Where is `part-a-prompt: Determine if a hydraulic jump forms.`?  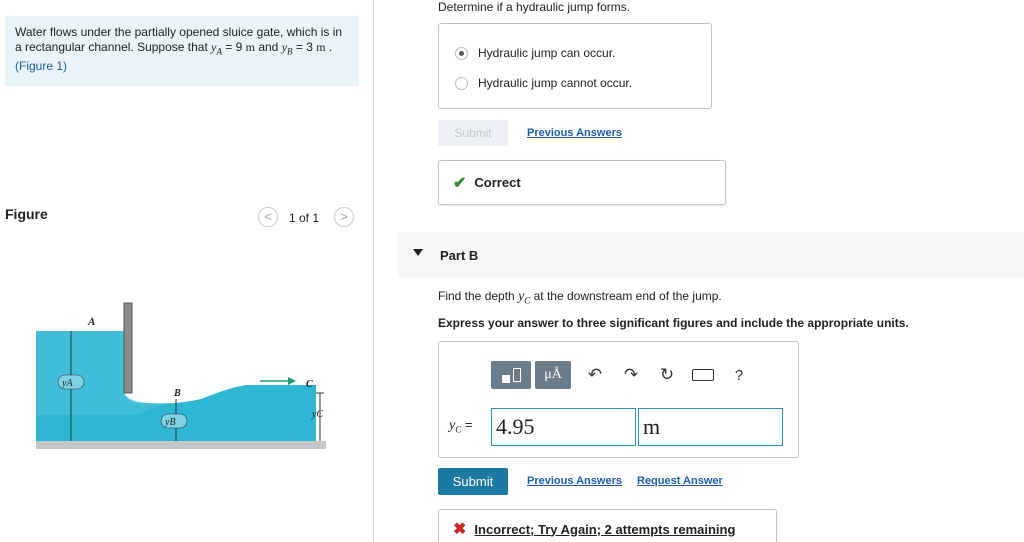 part-a-prompt: Determine if a hydraulic jump forms. is located at coordinates (534, 7).